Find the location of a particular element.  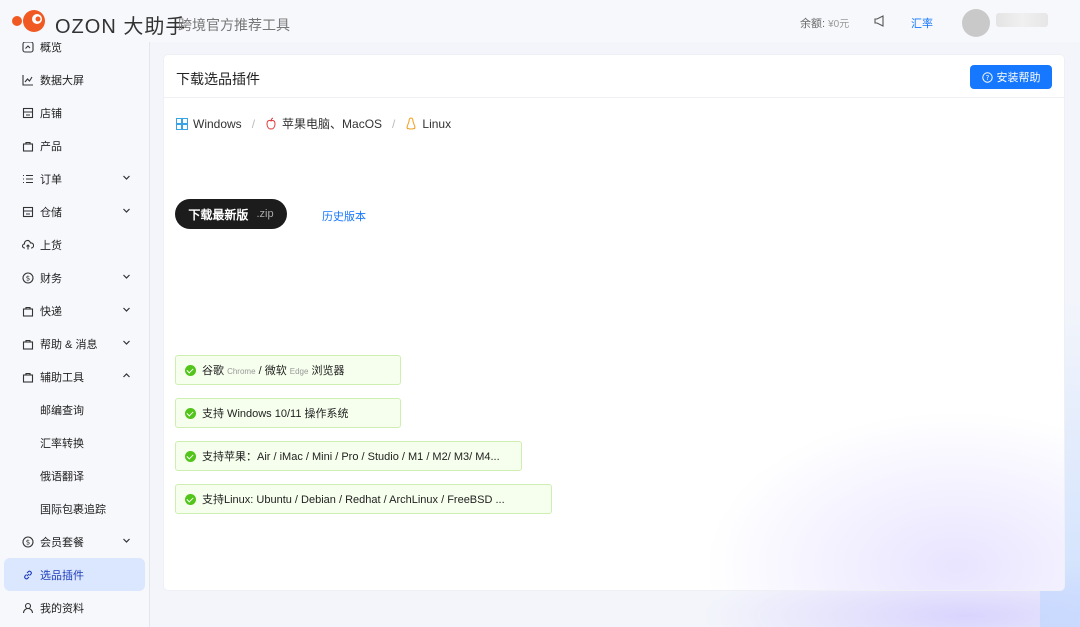

exchange-rate-link: 汇率 is located at coordinates (922, 23).